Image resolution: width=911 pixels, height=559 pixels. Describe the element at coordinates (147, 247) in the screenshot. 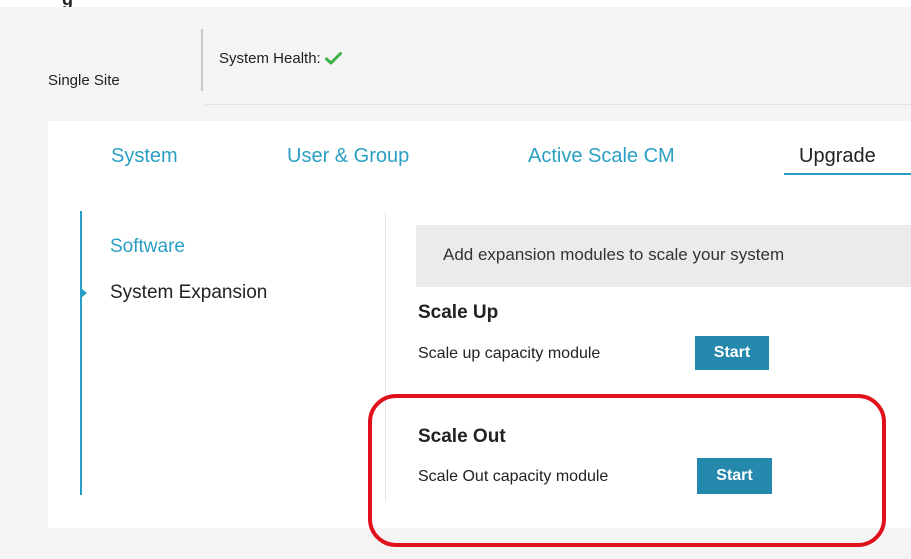

I see `sidebar-item-software: Software` at that location.